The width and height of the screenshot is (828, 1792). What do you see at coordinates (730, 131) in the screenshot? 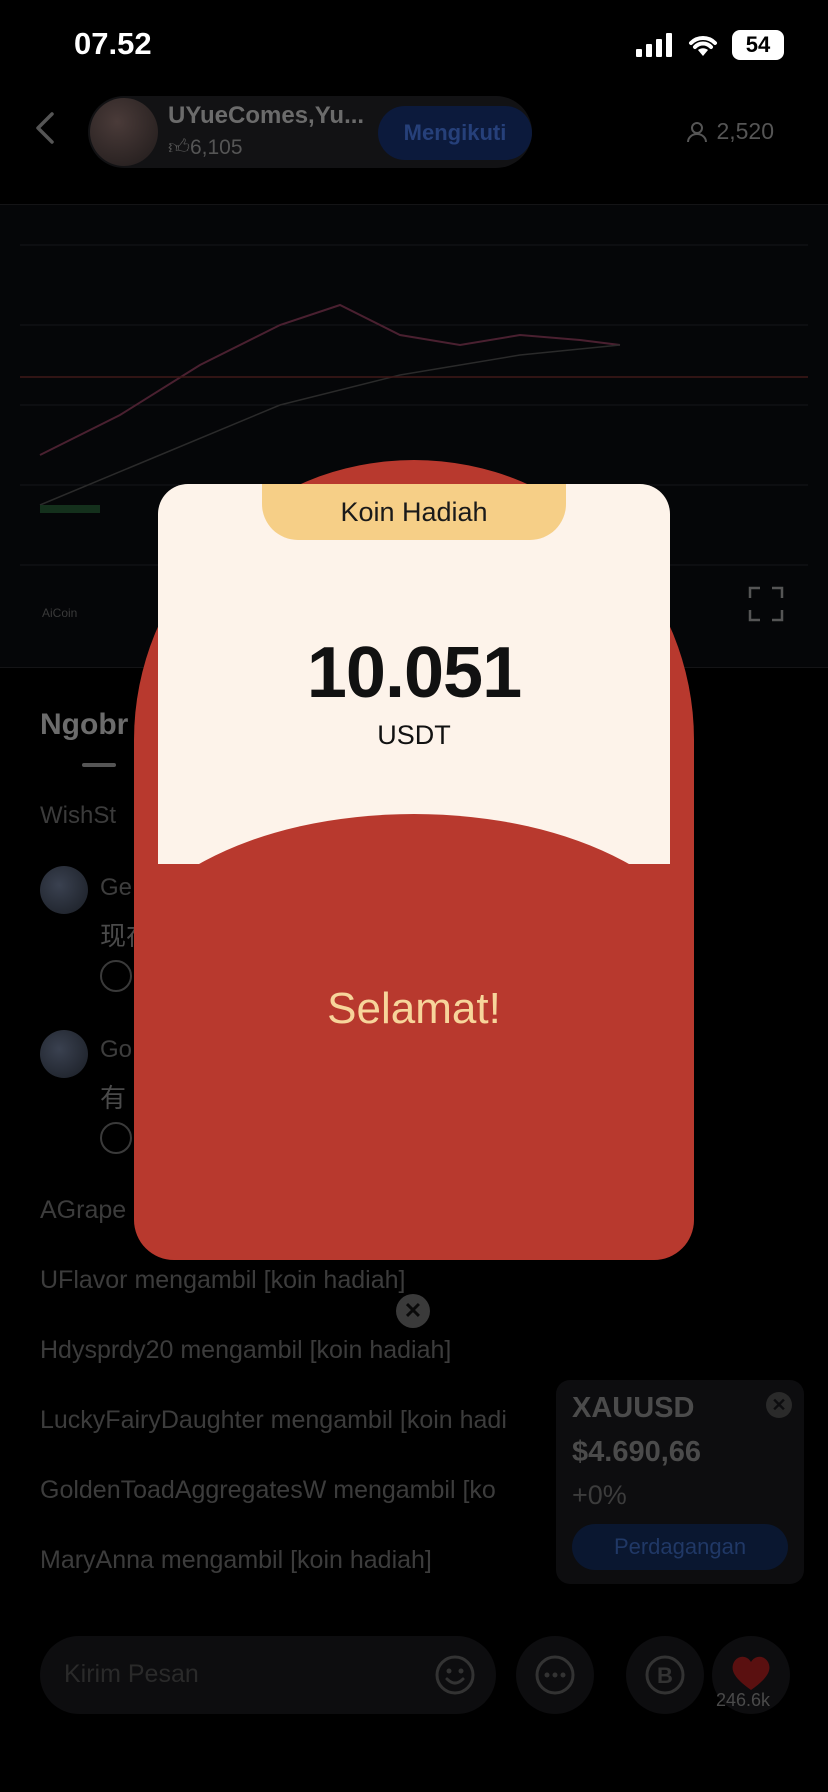
I see `viewer-count: 2,520` at bounding box center [730, 131].